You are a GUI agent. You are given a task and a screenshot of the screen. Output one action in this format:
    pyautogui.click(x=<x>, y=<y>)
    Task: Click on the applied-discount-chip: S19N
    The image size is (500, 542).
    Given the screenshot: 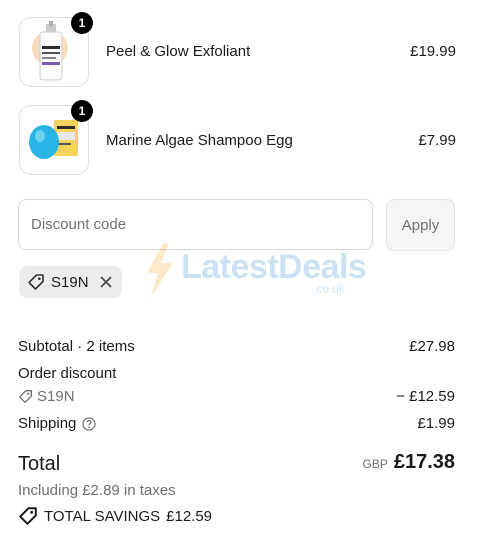 What is the action you would take?
    pyautogui.click(x=70, y=282)
    